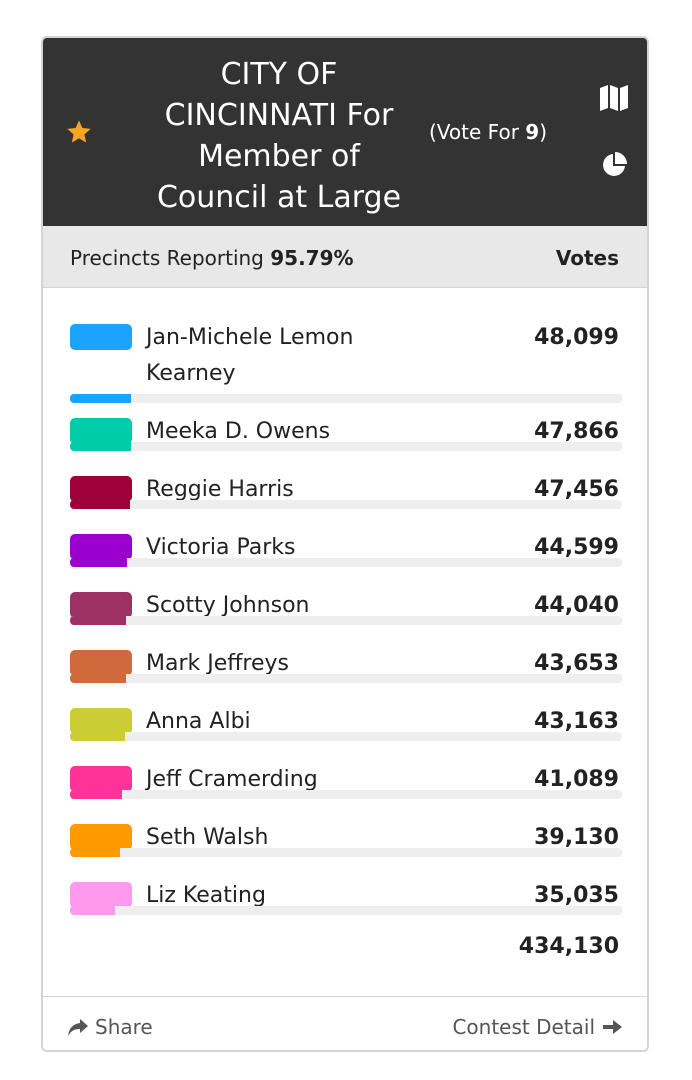 The height and width of the screenshot is (1080, 692). I want to click on precincts-value: 95.79%, so click(312, 258).